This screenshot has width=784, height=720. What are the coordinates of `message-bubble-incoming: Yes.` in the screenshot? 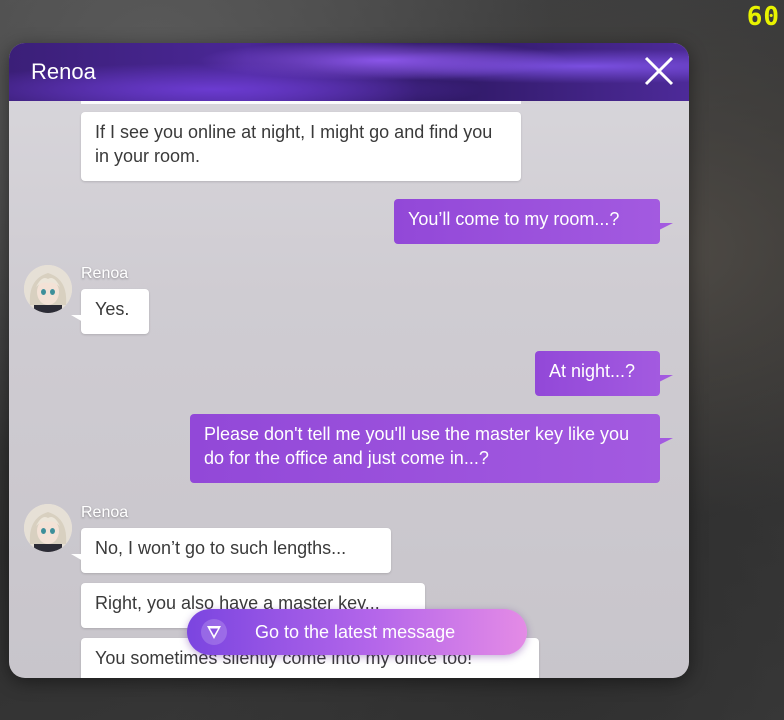 It's located at (110, 311).